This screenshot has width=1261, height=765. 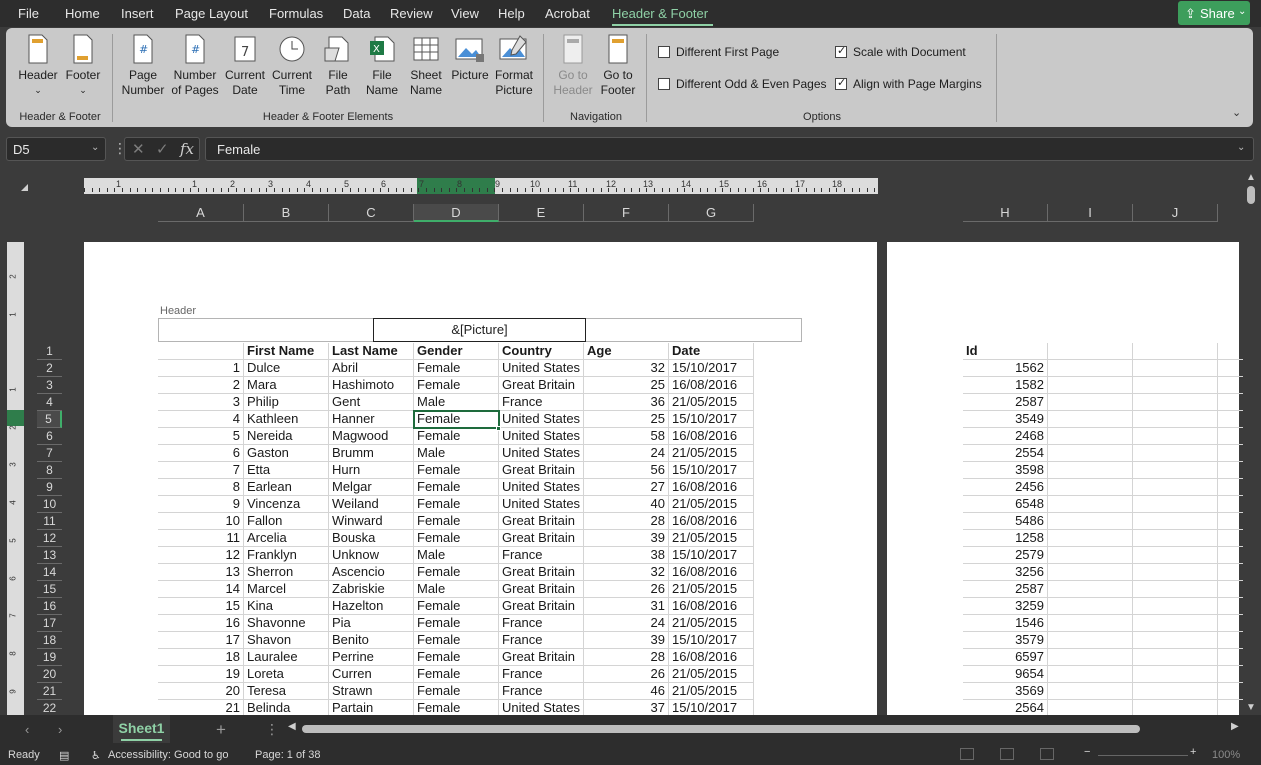 I want to click on row-header: 3, so click(x=49, y=385).